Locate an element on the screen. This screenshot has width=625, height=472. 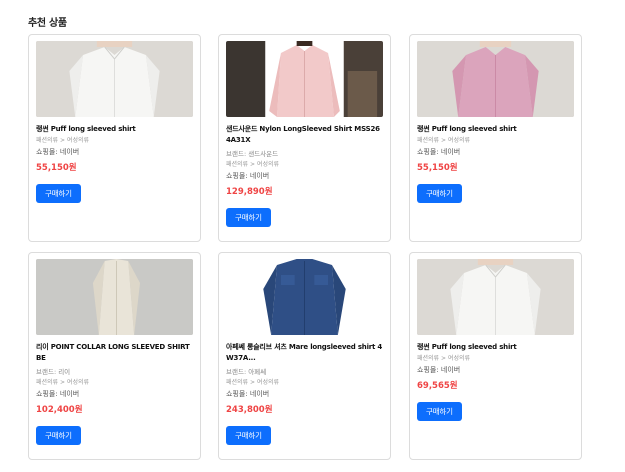
product-brand: 브랜드: 샌드사운드 is located at coordinates (252, 154).